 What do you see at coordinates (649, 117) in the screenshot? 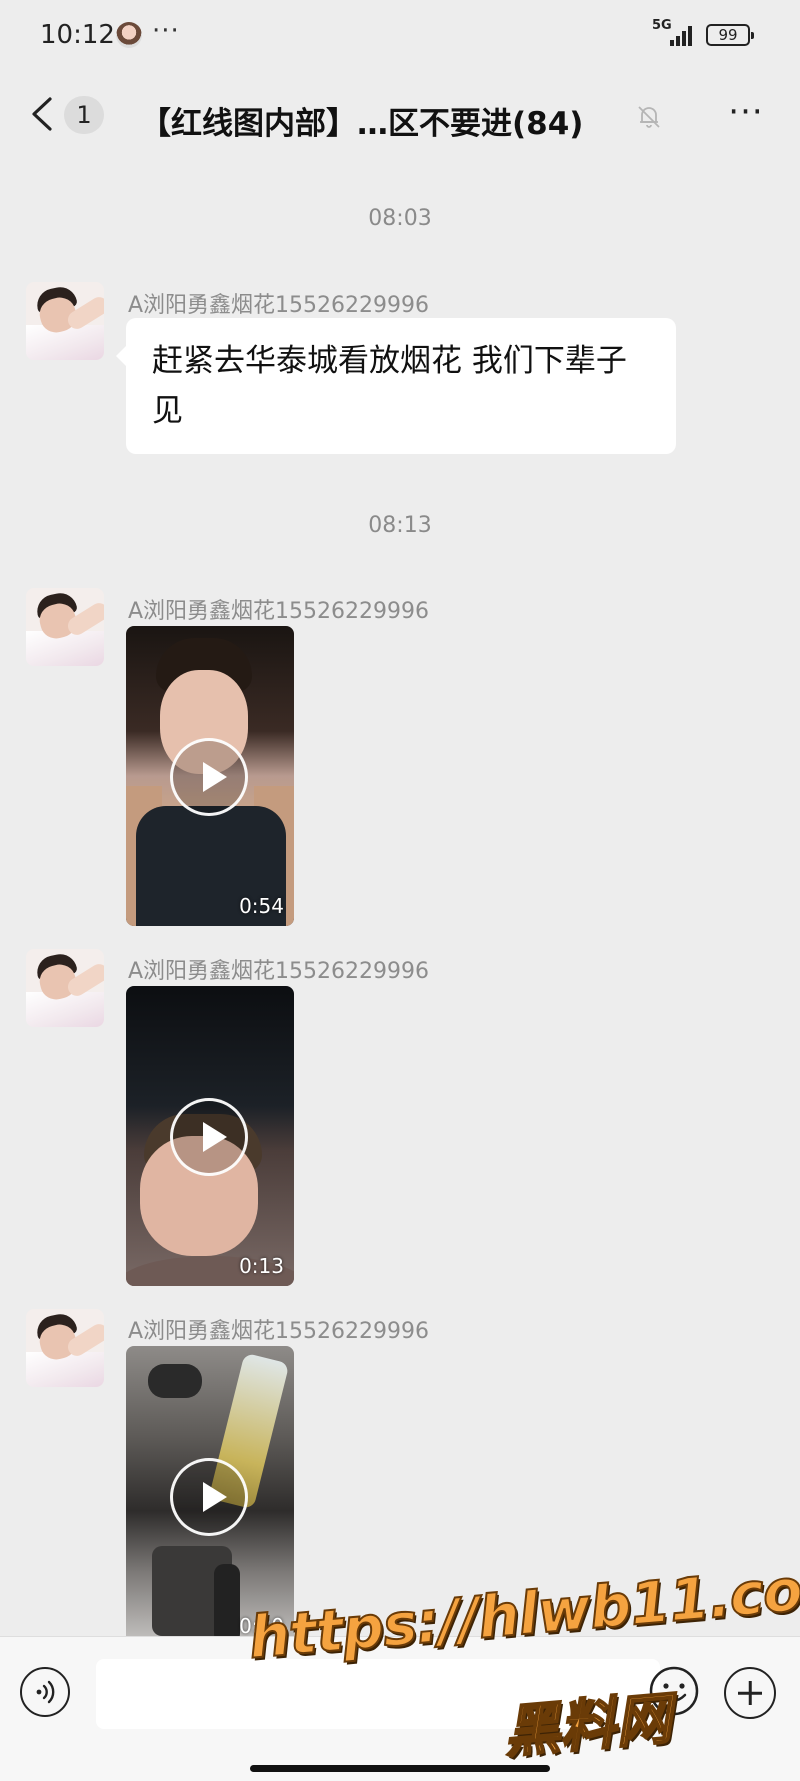
I see `mute-bell-icon` at bounding box center [649, 117].